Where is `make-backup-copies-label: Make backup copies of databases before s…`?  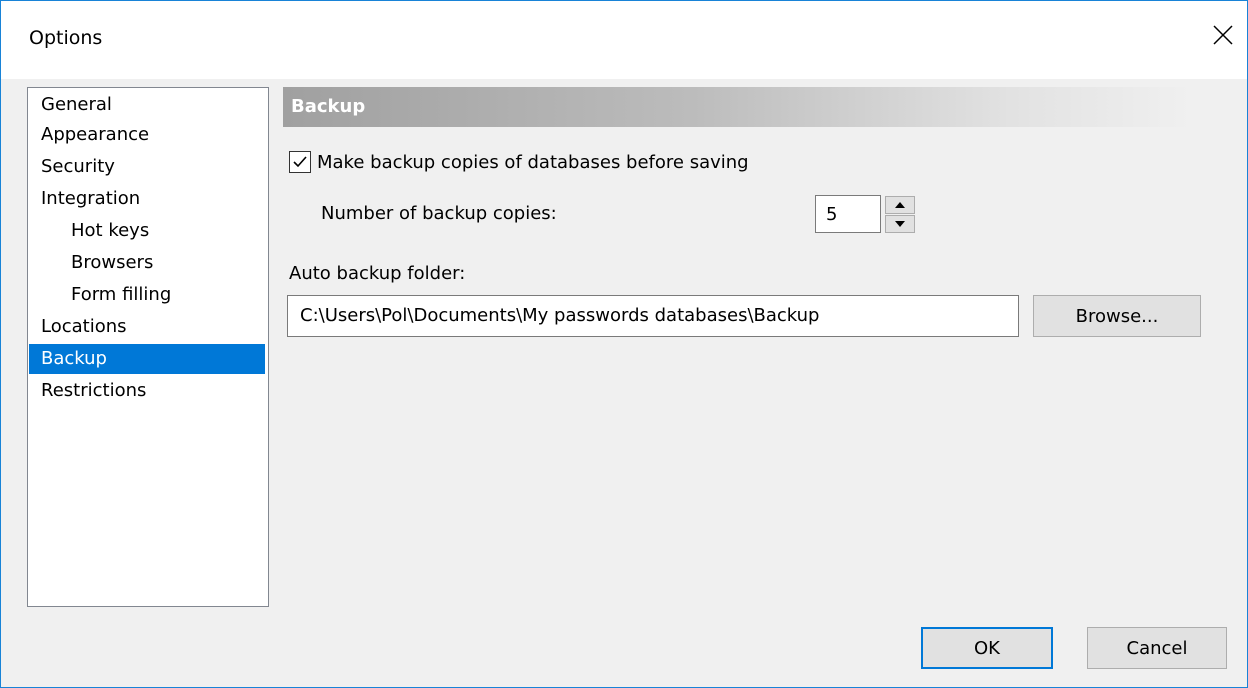
make-backup-copies-label: Make backup copies of databases before s… is located at coordinates (533, 162).